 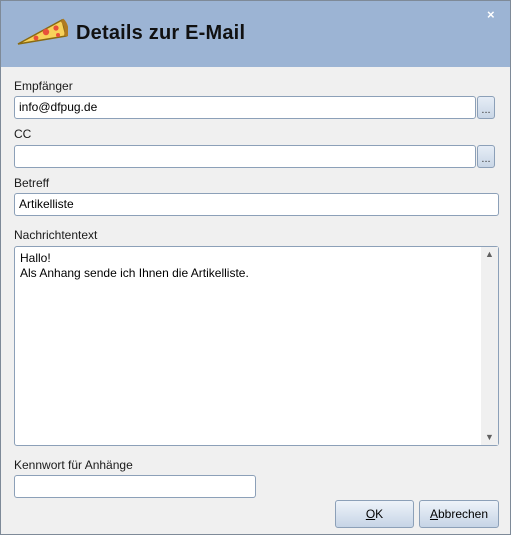 What do you see at coordinates (489, 254) in the screenshot?
I see `scroll-up-icon: ▲` at bounding box center [489, 254].